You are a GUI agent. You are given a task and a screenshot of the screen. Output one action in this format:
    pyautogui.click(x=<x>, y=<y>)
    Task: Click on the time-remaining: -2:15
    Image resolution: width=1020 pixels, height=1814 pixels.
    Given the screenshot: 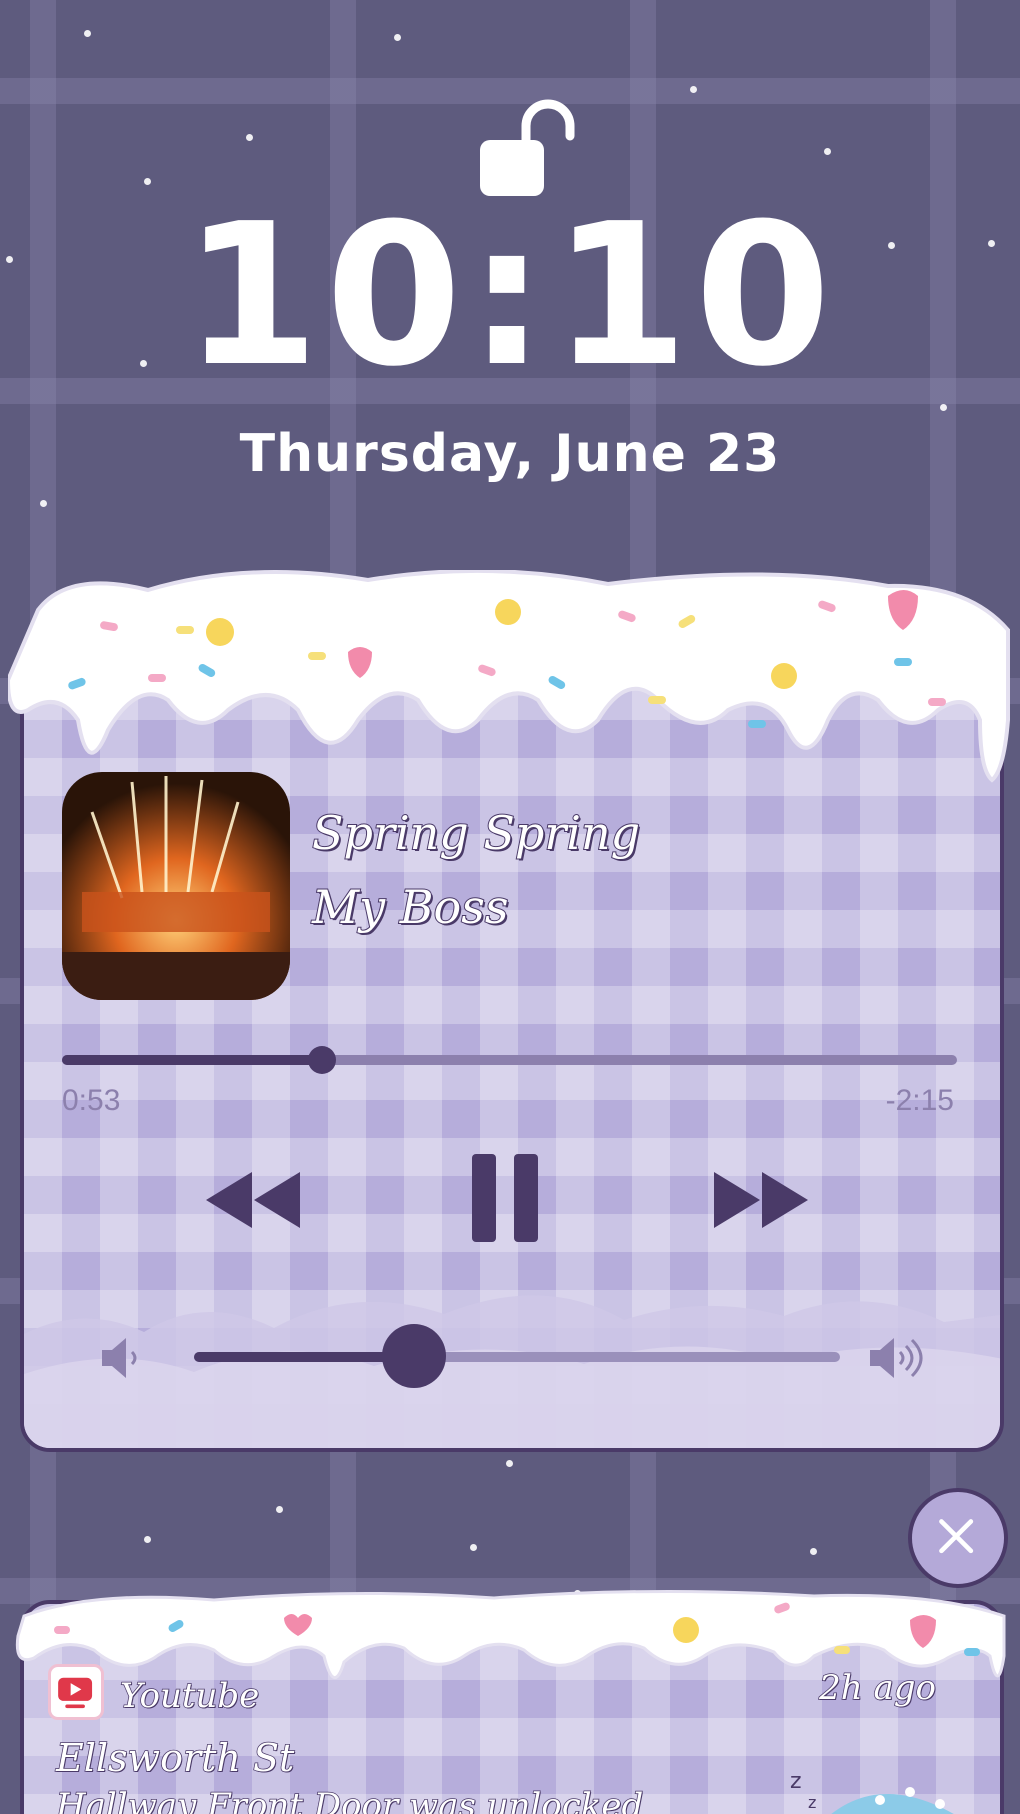 What is the action you would take?
    pyautogui.click(x=919, y=1100)
    